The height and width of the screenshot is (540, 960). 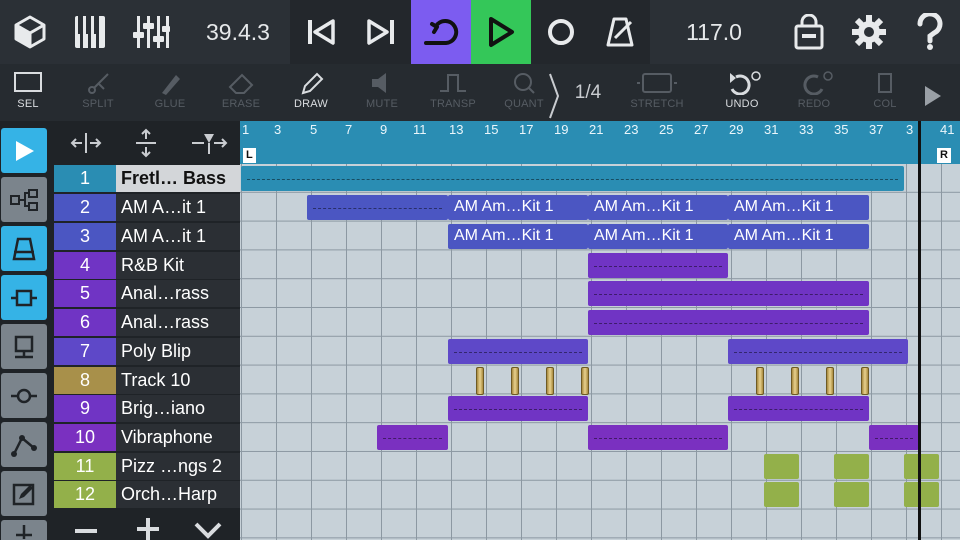 I want to click on undo-button: UNDO, so click(x=742, y=92).